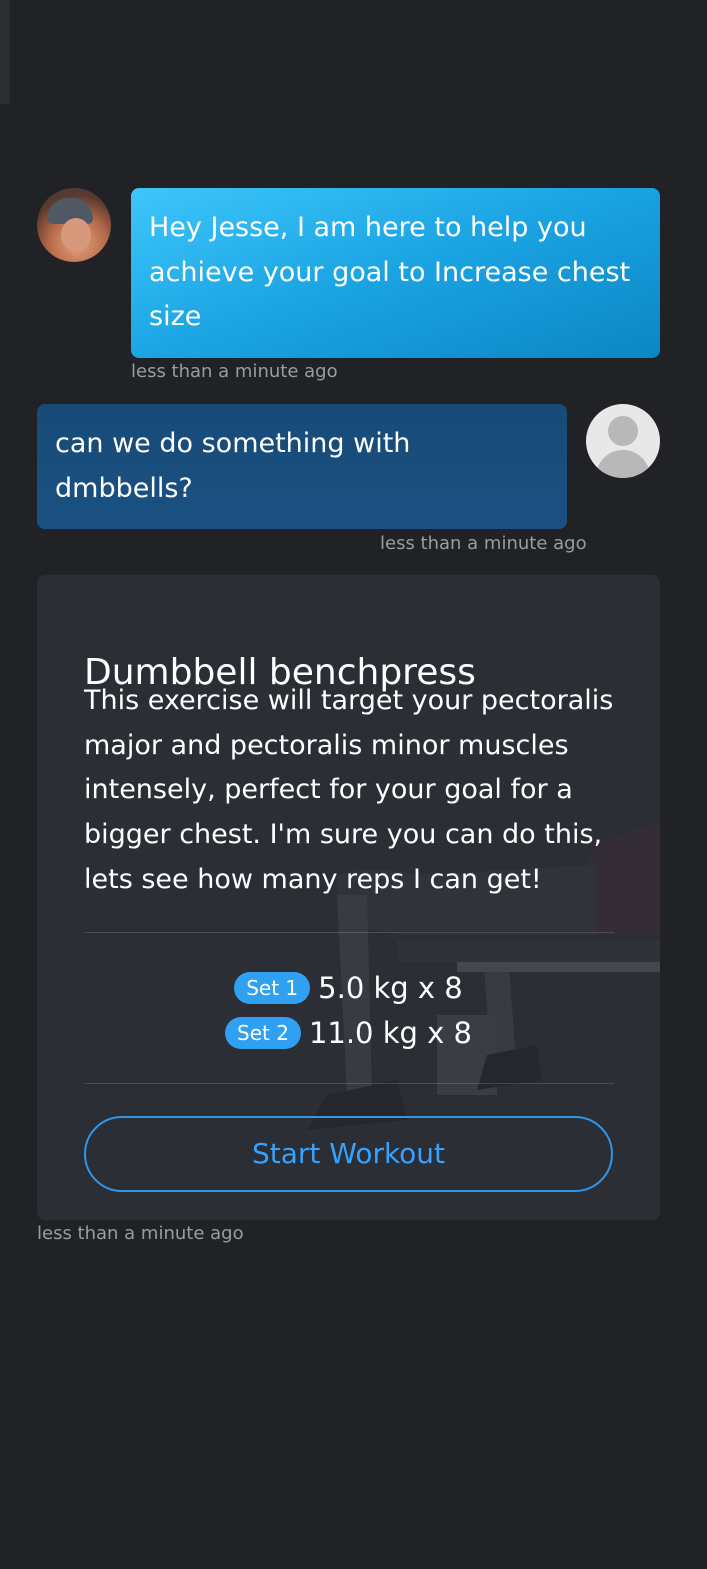 The width and height of the screenshot is (707, 1569). Describe the element at coordinates (76, 235) in the screenshot. I see `coach-avatar-face` at that location.